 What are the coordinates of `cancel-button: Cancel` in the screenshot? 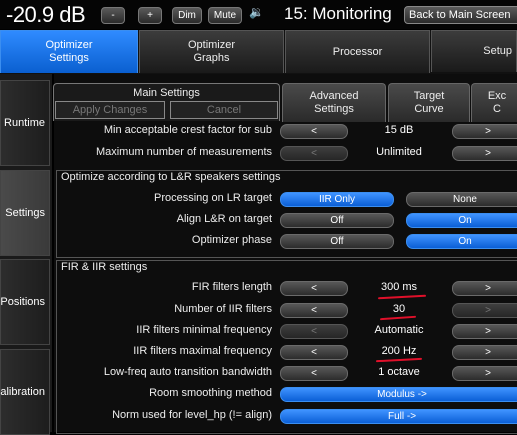 It's located at (224, 110).